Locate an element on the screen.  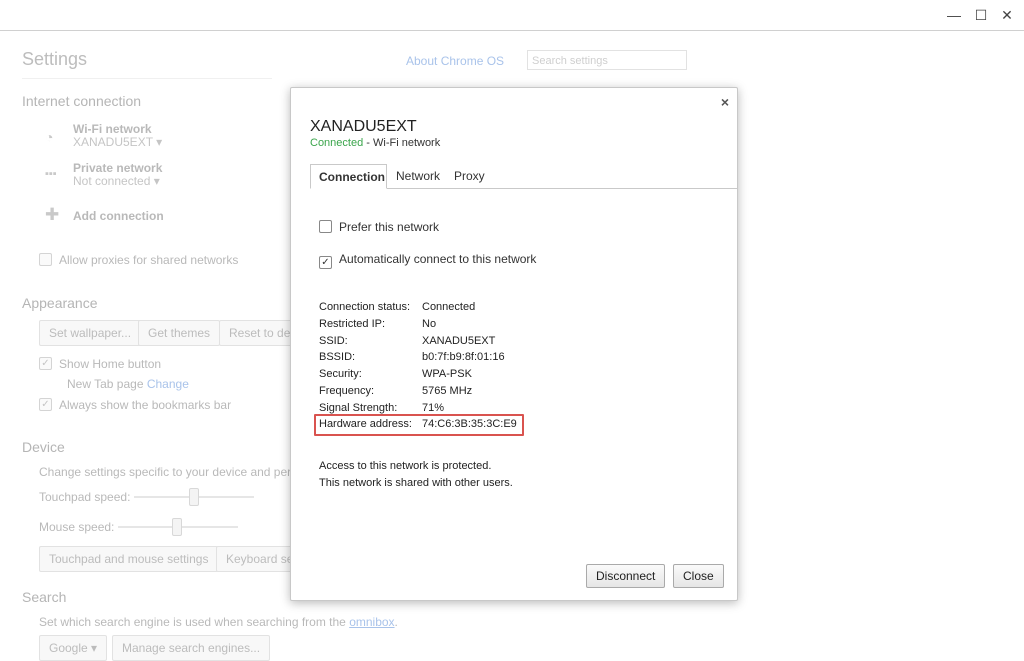
close-window-button: ✕ is located at coordinates (1007, 15).